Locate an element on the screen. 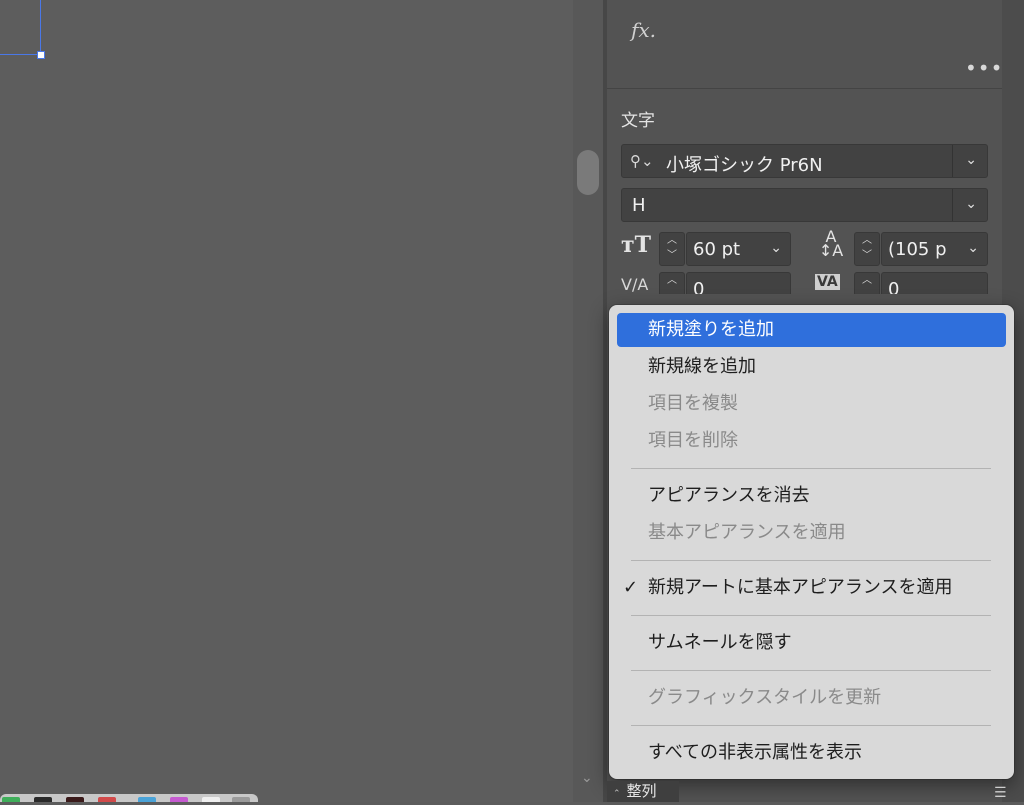 The image size is (1024, 805). menu-item-clear-appearance: アピアランスを消去 is located at coordinates (811, 496).